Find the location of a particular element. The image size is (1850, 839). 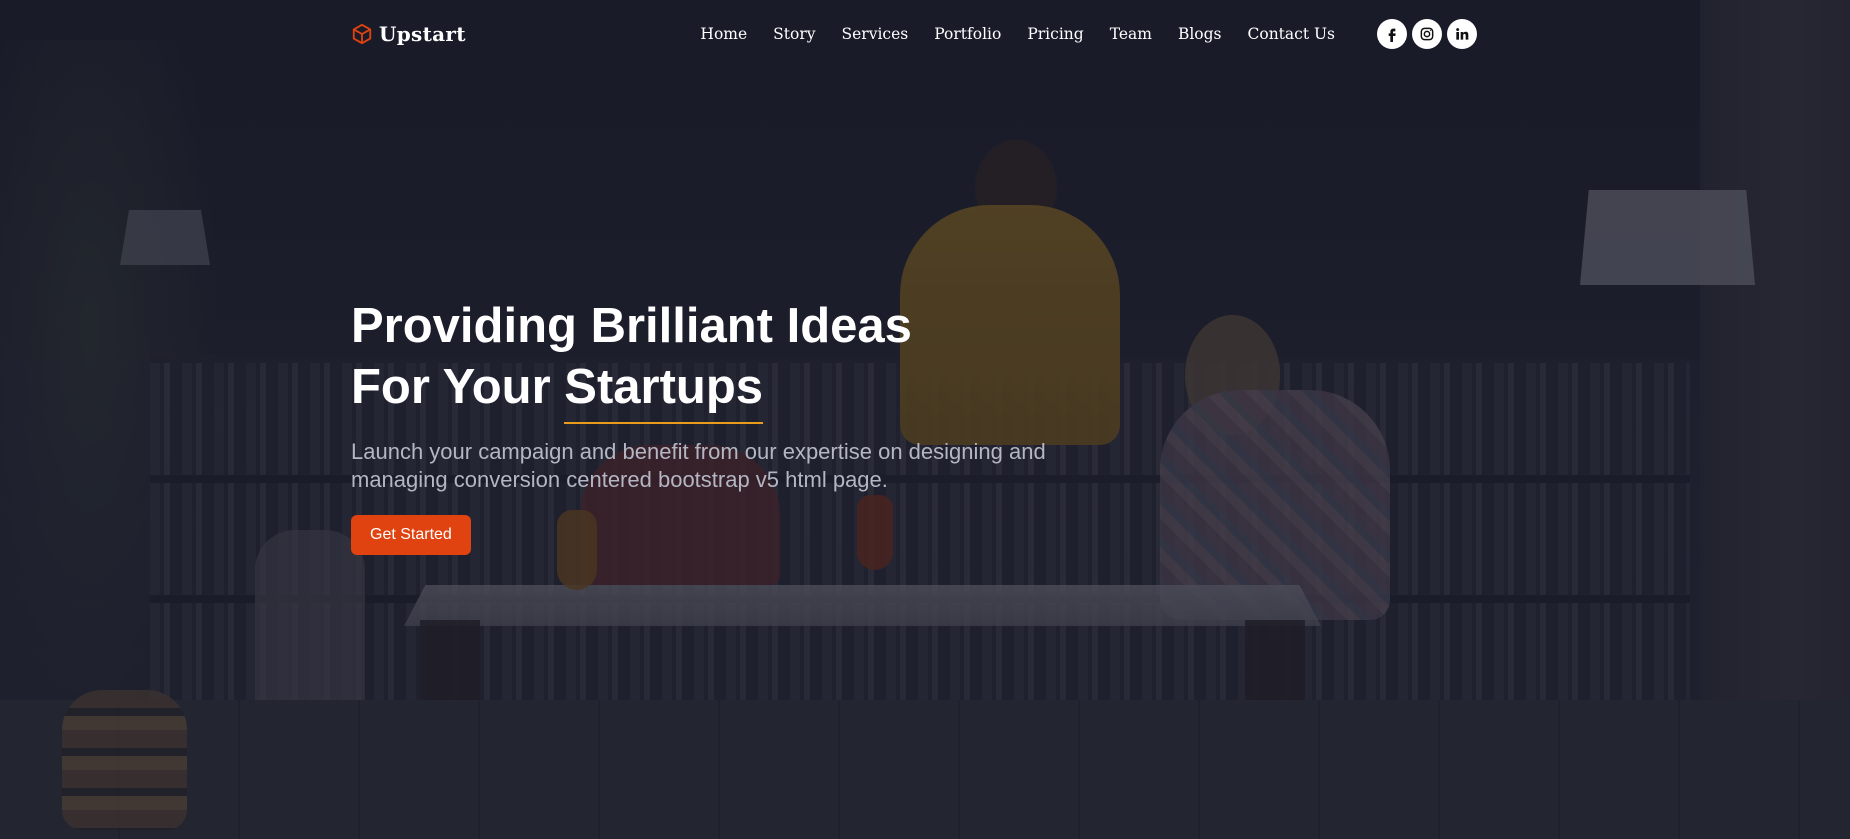

facebook-icon is located at coordinates (1392, 34).